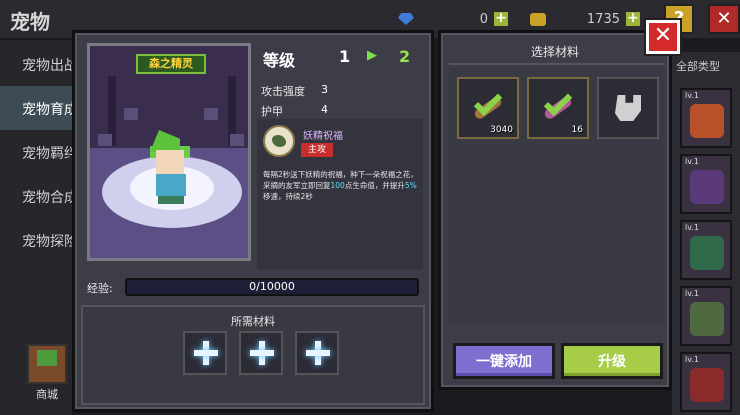  What do you see at coordinates (317, 150) in the screenshot?
I see `skill-role-badge: 主攻` at bounding box center [317, 150].